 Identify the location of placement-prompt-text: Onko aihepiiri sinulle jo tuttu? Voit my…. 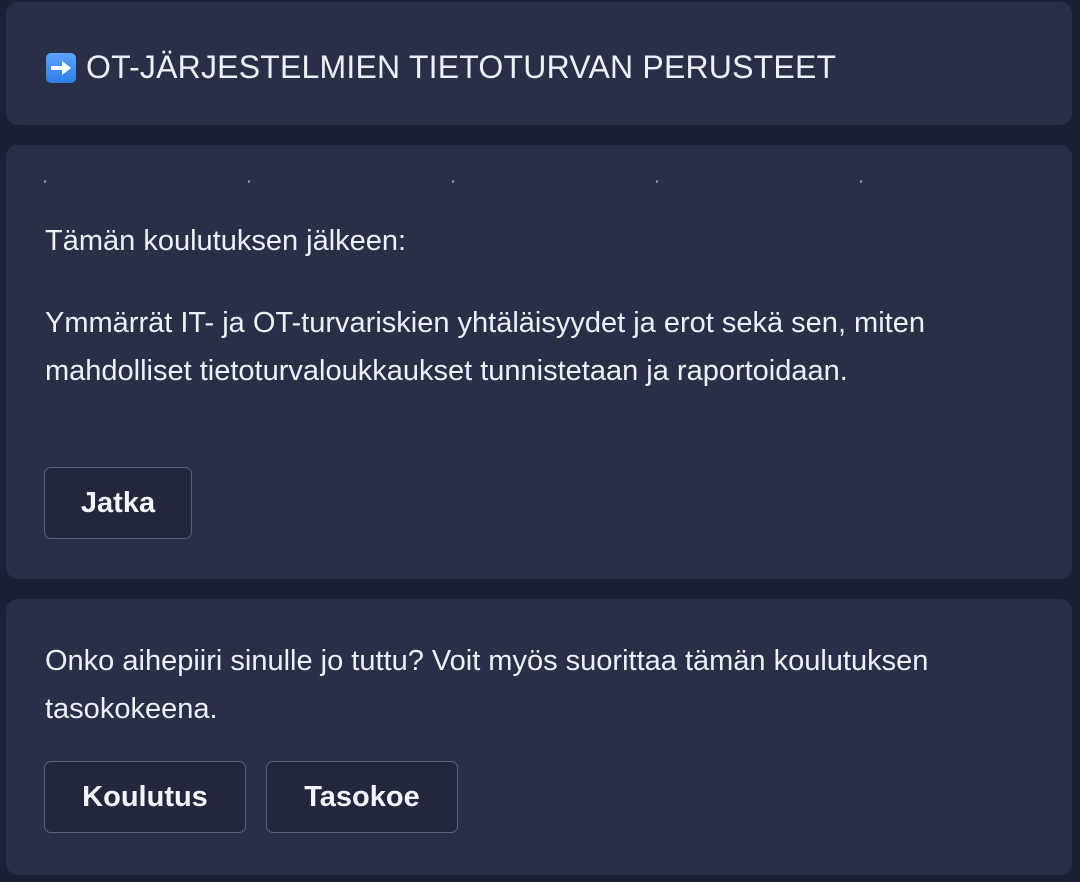
(487, 685).